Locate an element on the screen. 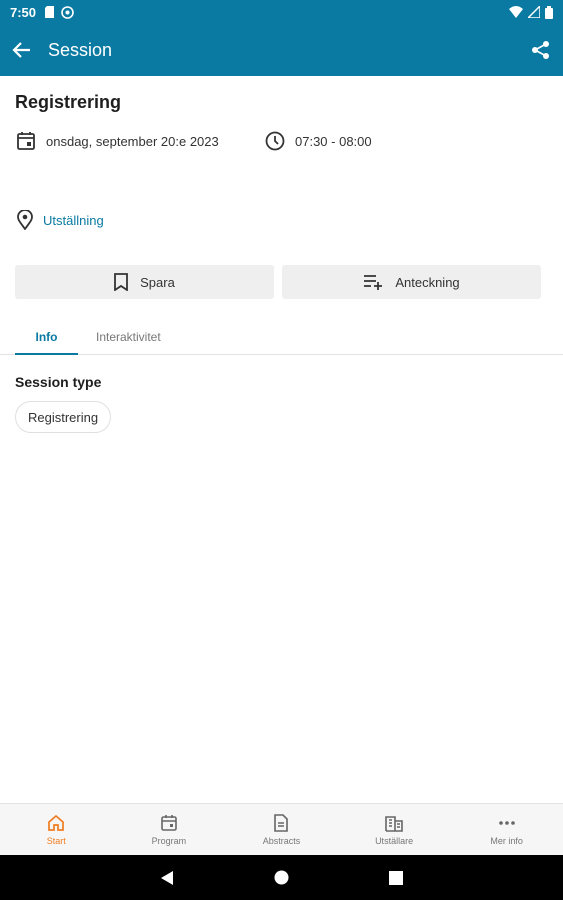 The image size is (563, 900). note-button: Anteckning is located at coordinates (411, 282).